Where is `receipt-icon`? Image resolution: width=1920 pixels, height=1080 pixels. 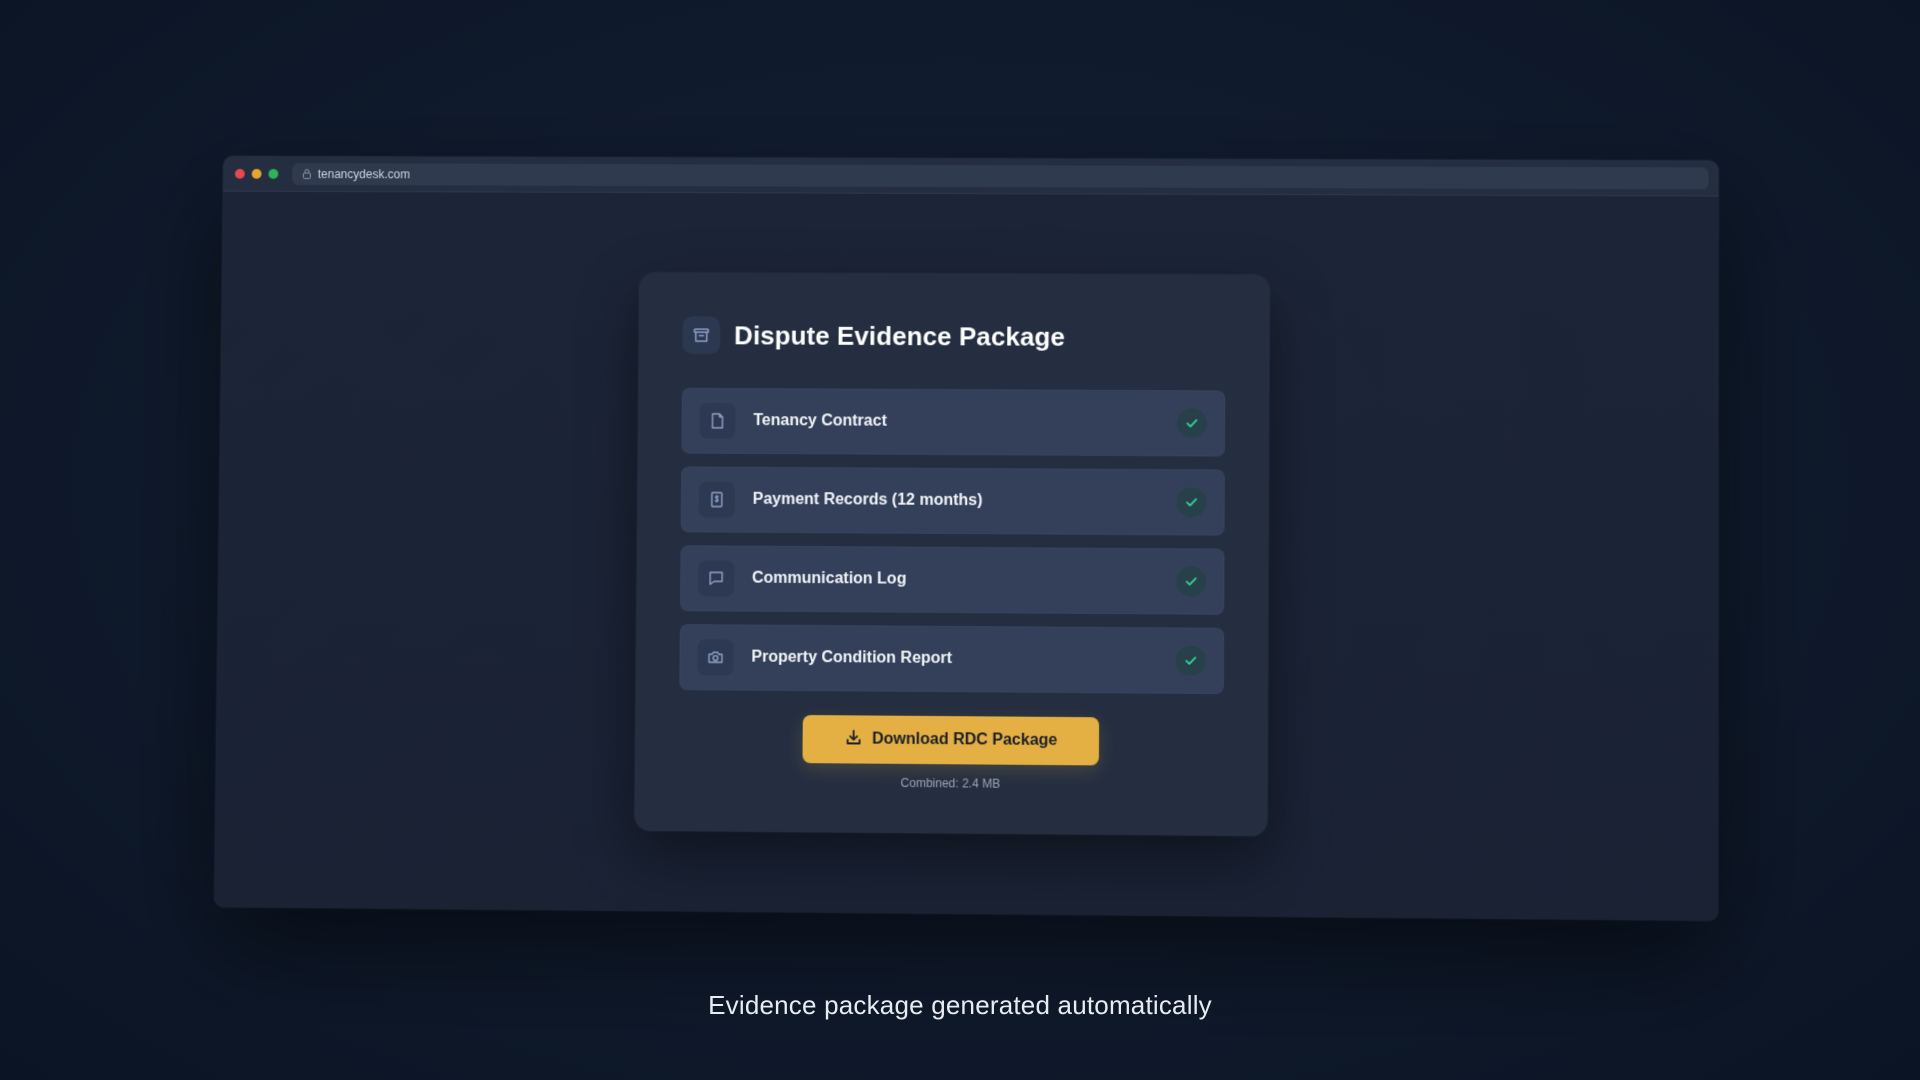 receipt-icon is located at coordinates (717, 500).